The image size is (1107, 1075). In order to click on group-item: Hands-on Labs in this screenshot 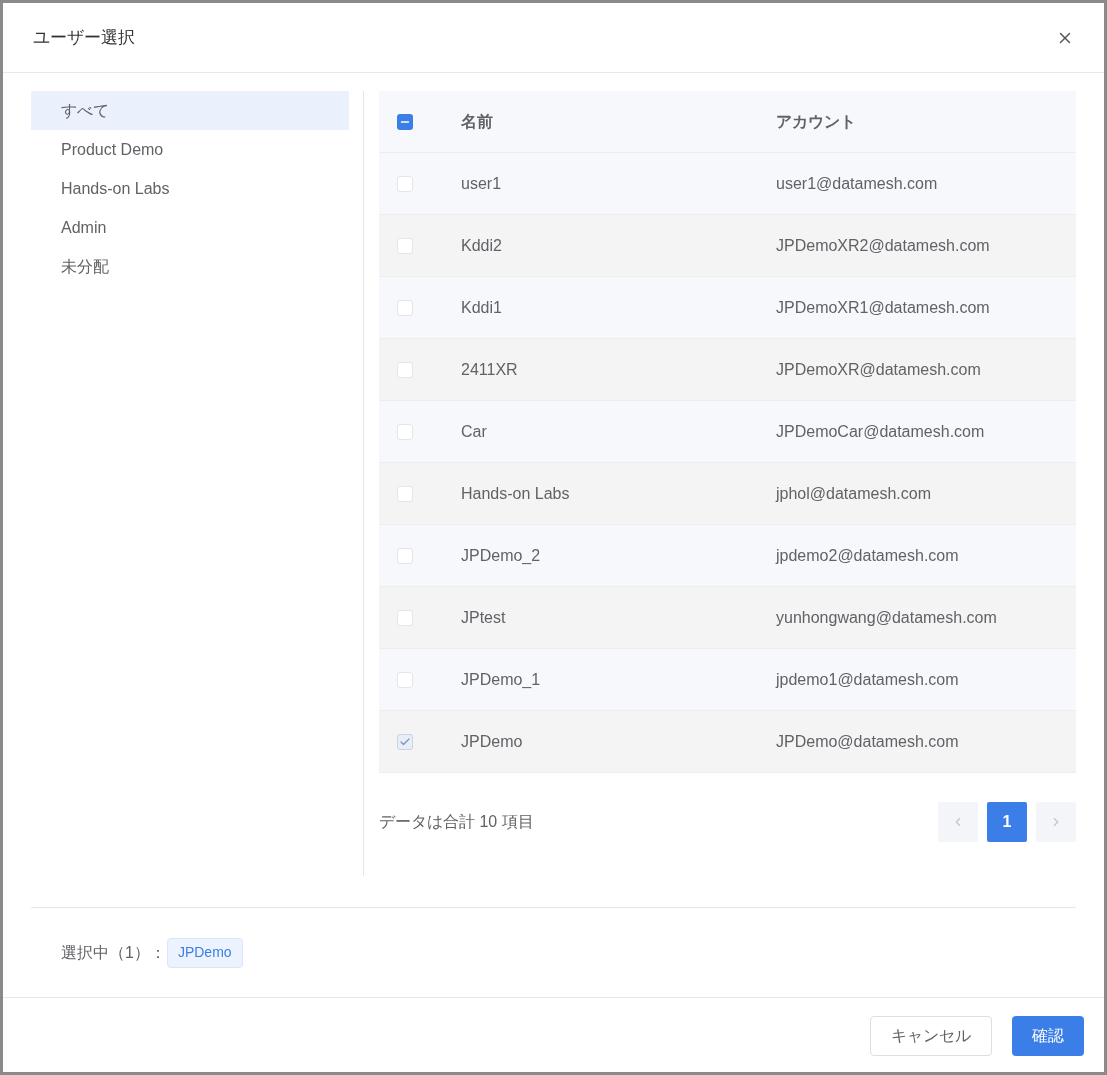, I will do `click(190, 188)`.